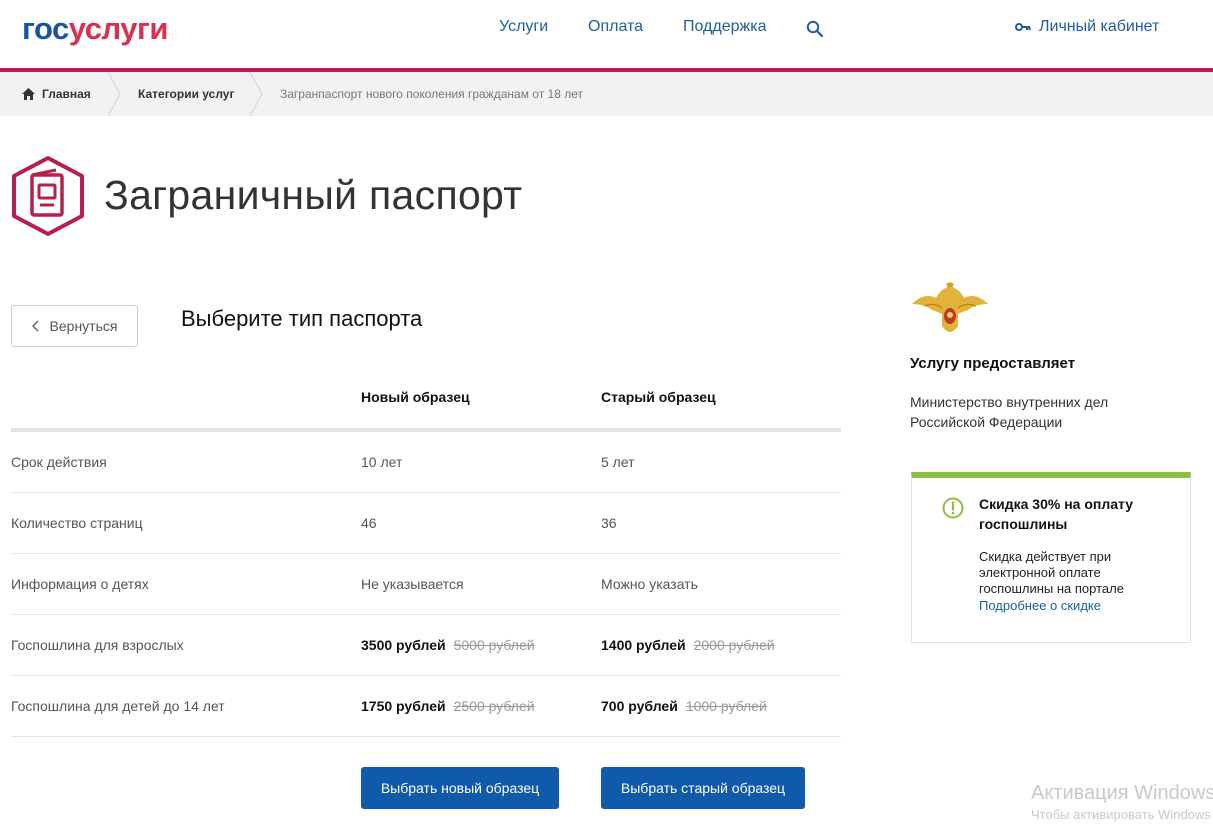 Image resolution: width=1213 pixels, height=825 pixels. What do you see at coordinates (302, 318) in the screenshot?
I see `section-subtitle: Выберите тип паспорта` at bounding box center [302, 318].